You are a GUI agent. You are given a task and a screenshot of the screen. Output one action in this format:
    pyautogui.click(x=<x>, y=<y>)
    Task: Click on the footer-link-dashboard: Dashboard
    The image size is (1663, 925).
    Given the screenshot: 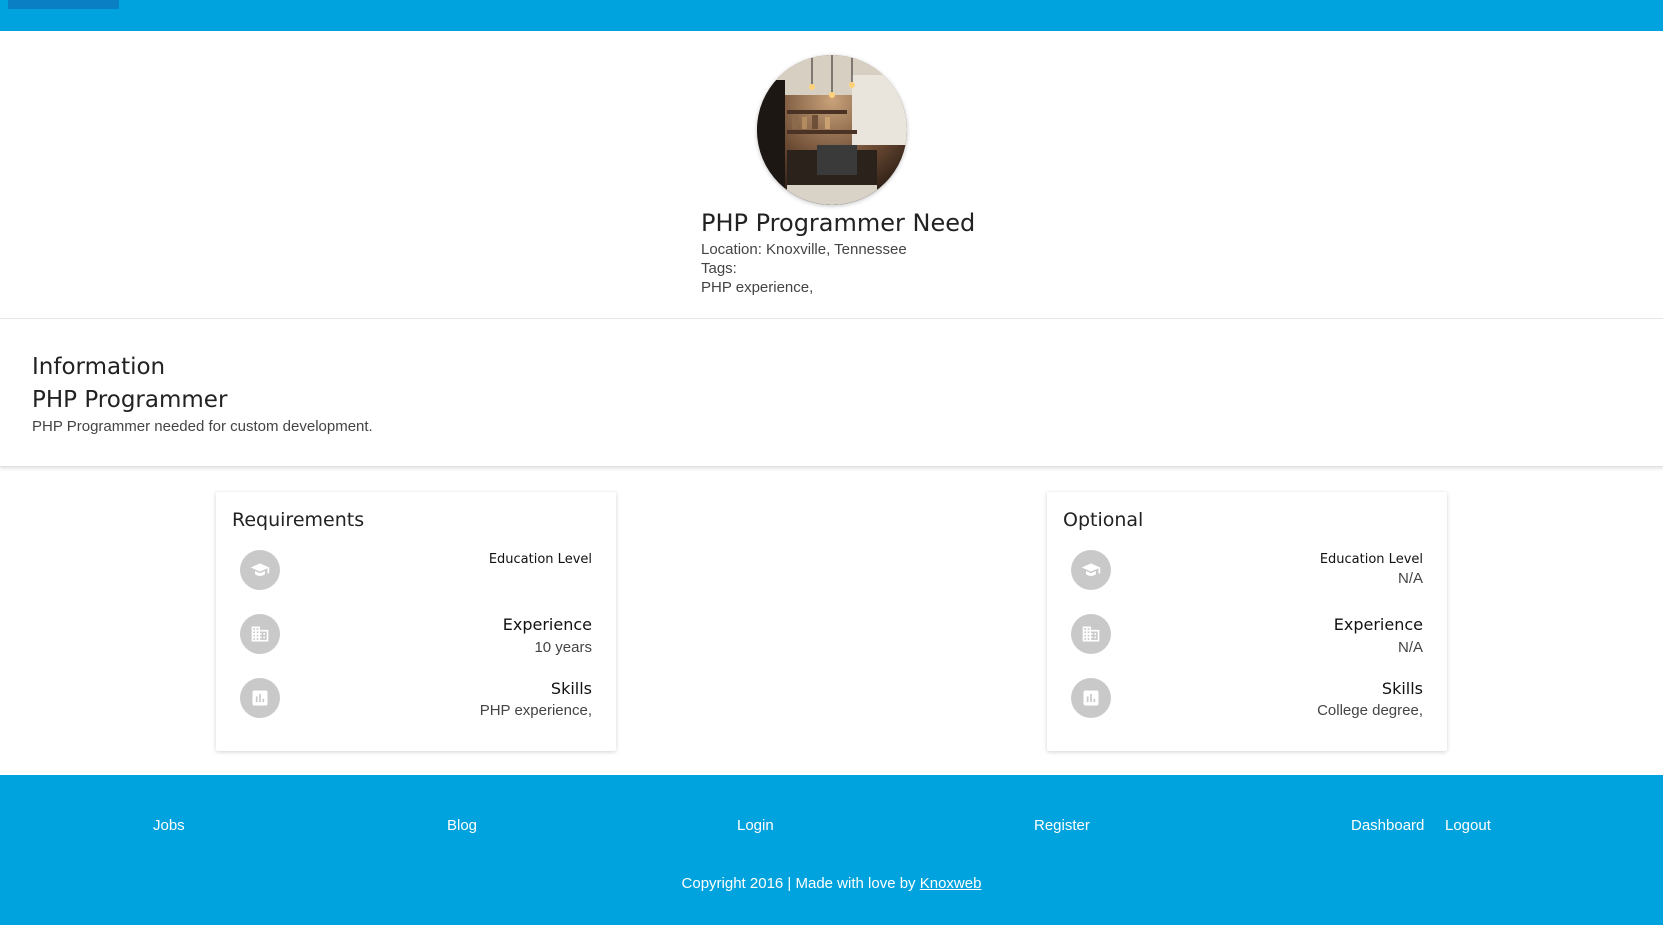 What is the action you would take?
    pyautogui.click(x=1387, y=826)
    